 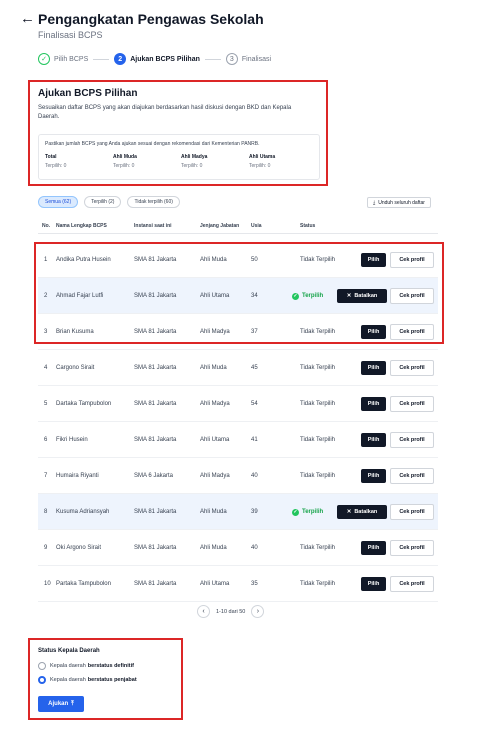 What do you see at coordinates (203, 611) in the screenshot?
I see `prev-page-button: ‹` at bounding box center [203, 611].